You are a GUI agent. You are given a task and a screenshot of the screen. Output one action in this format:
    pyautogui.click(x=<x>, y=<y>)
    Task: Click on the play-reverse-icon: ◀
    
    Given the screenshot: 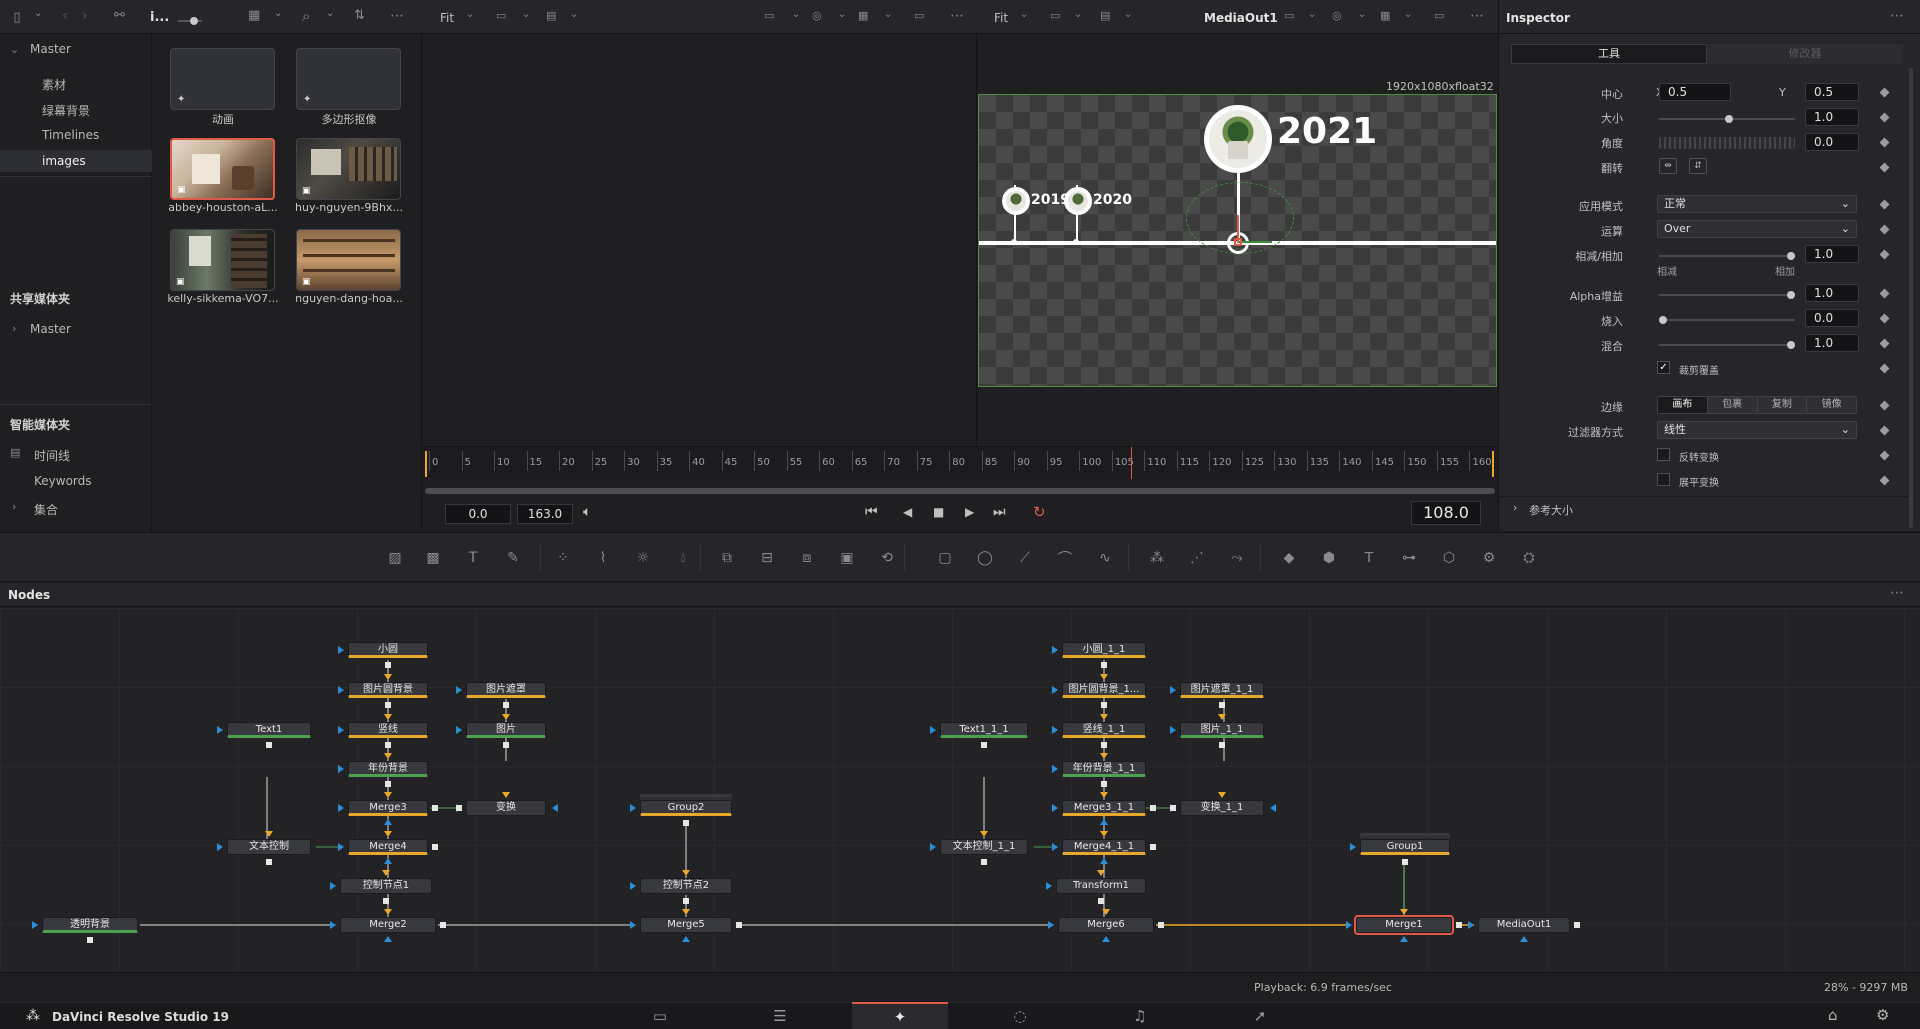 What is the action you would take?
    pyautogui.click(x=907, y=512)
    